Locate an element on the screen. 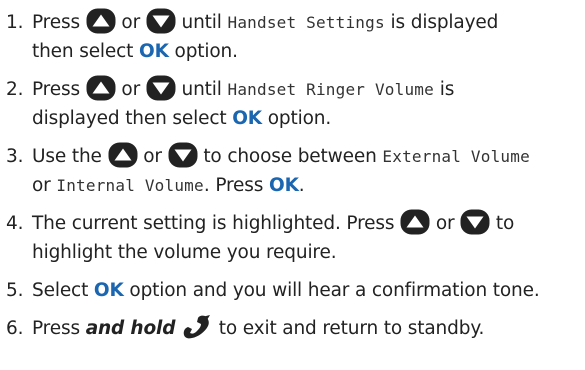 The width and height of the screenshot is (585, 370). display-text: Handset Ringer Volume is located at coordinates (330, 89).